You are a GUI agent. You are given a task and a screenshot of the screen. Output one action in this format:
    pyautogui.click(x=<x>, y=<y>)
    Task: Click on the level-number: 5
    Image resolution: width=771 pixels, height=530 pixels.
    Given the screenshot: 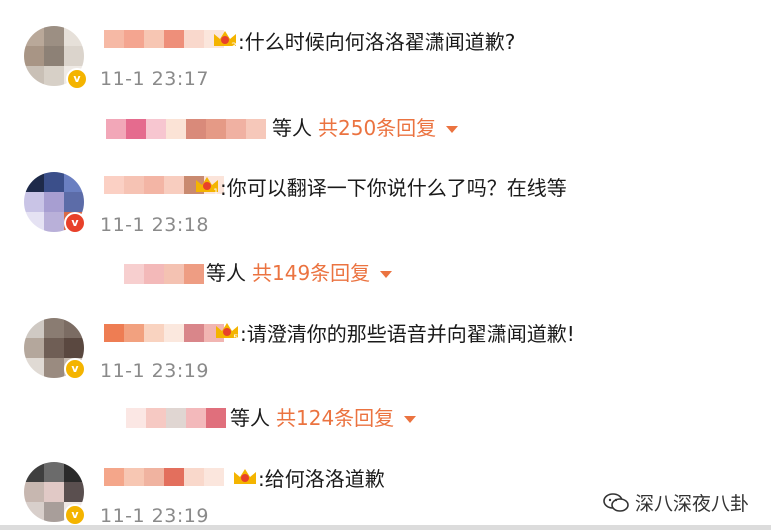 What is the action you would take?
    pyautogui.click(x=236, y=338)
    